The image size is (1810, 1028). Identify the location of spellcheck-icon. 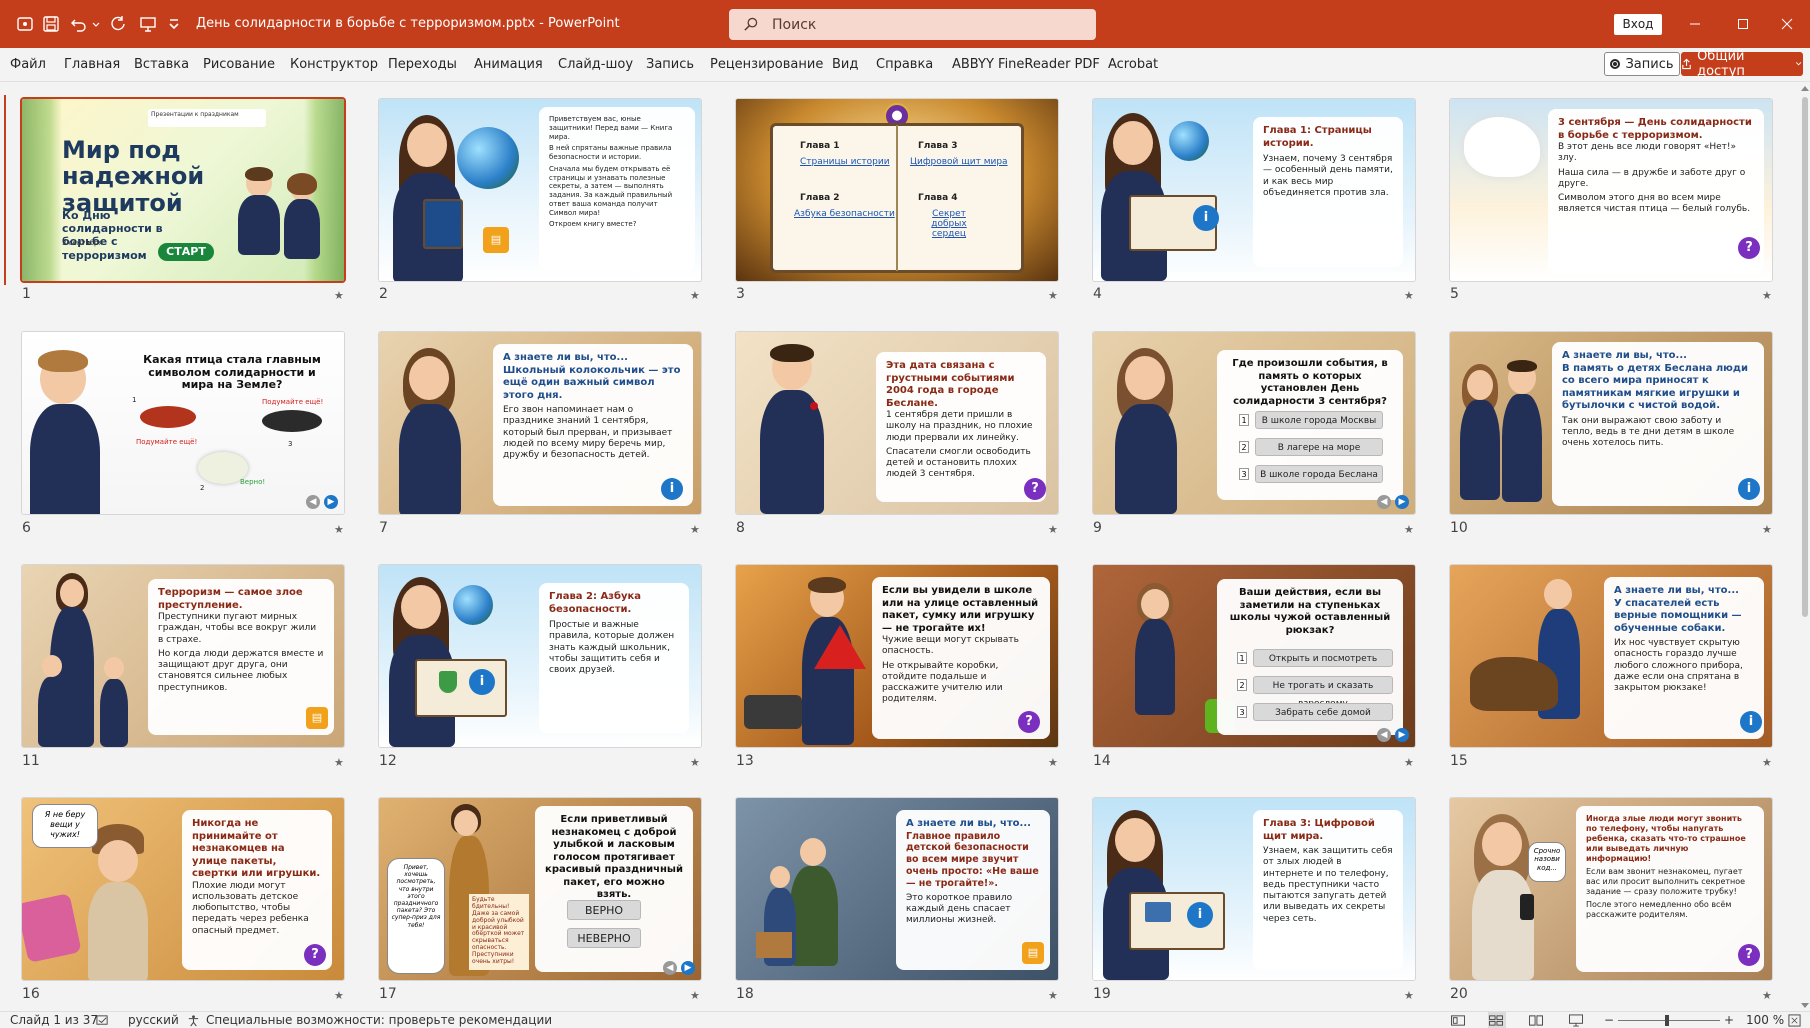
(104, 1020).